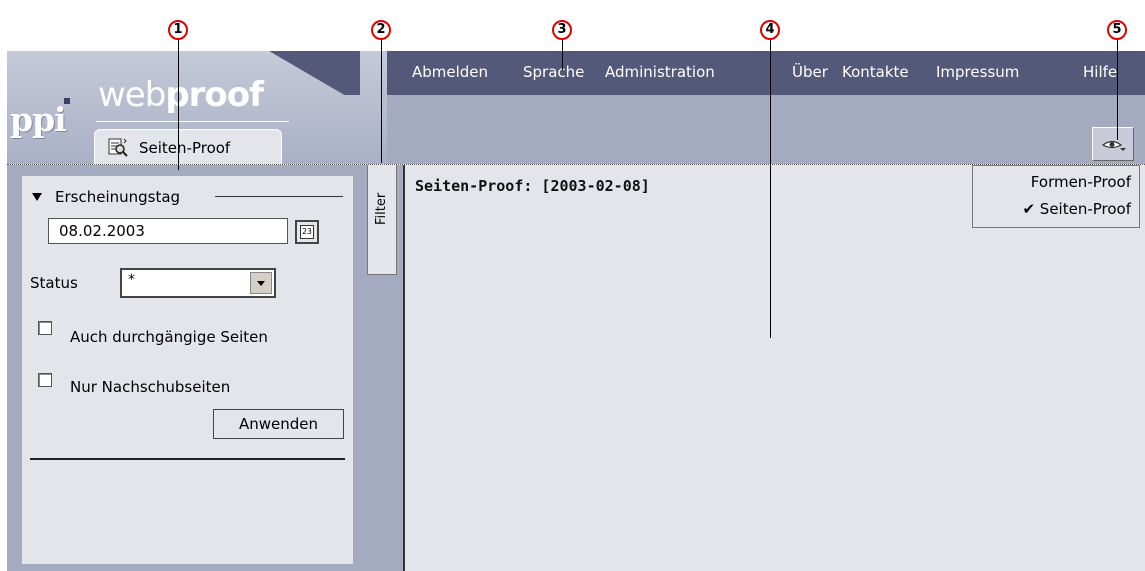 The image size is (1145, 571). I want to click on page-title: Seiten-Proof: [2003-02-08], so click(532, 186).